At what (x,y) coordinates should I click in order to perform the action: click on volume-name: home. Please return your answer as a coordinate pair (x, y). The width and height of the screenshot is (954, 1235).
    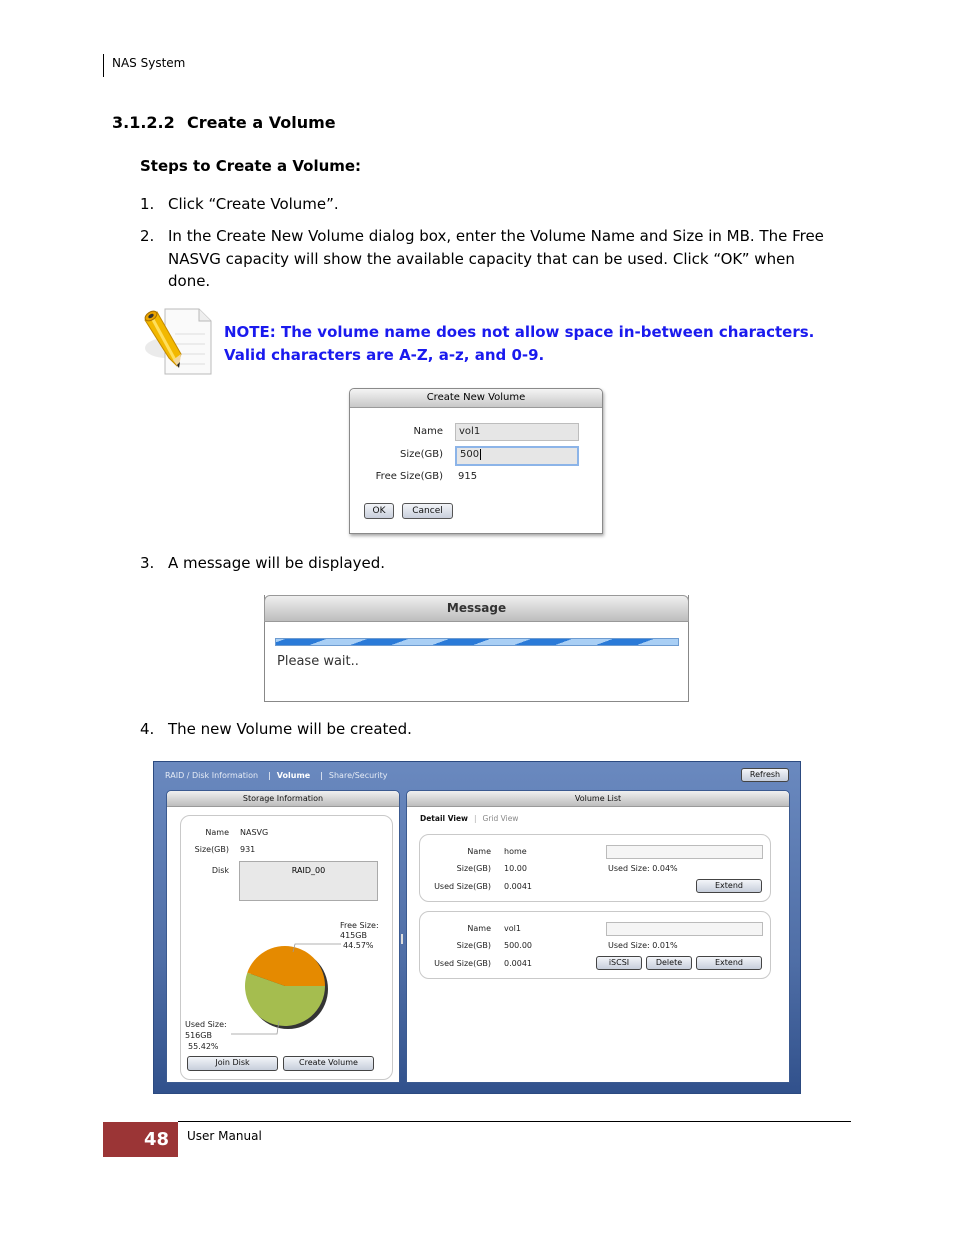
    Looking at the image, I should click on (515, 851).